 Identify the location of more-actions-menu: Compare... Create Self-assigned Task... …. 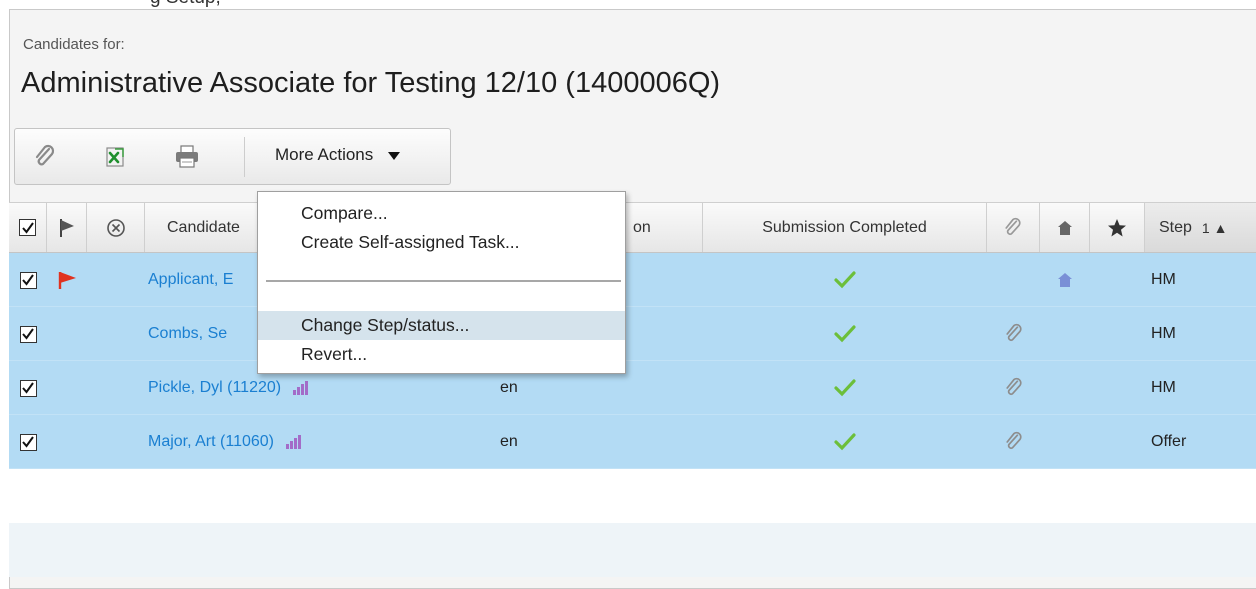
(441, 282).